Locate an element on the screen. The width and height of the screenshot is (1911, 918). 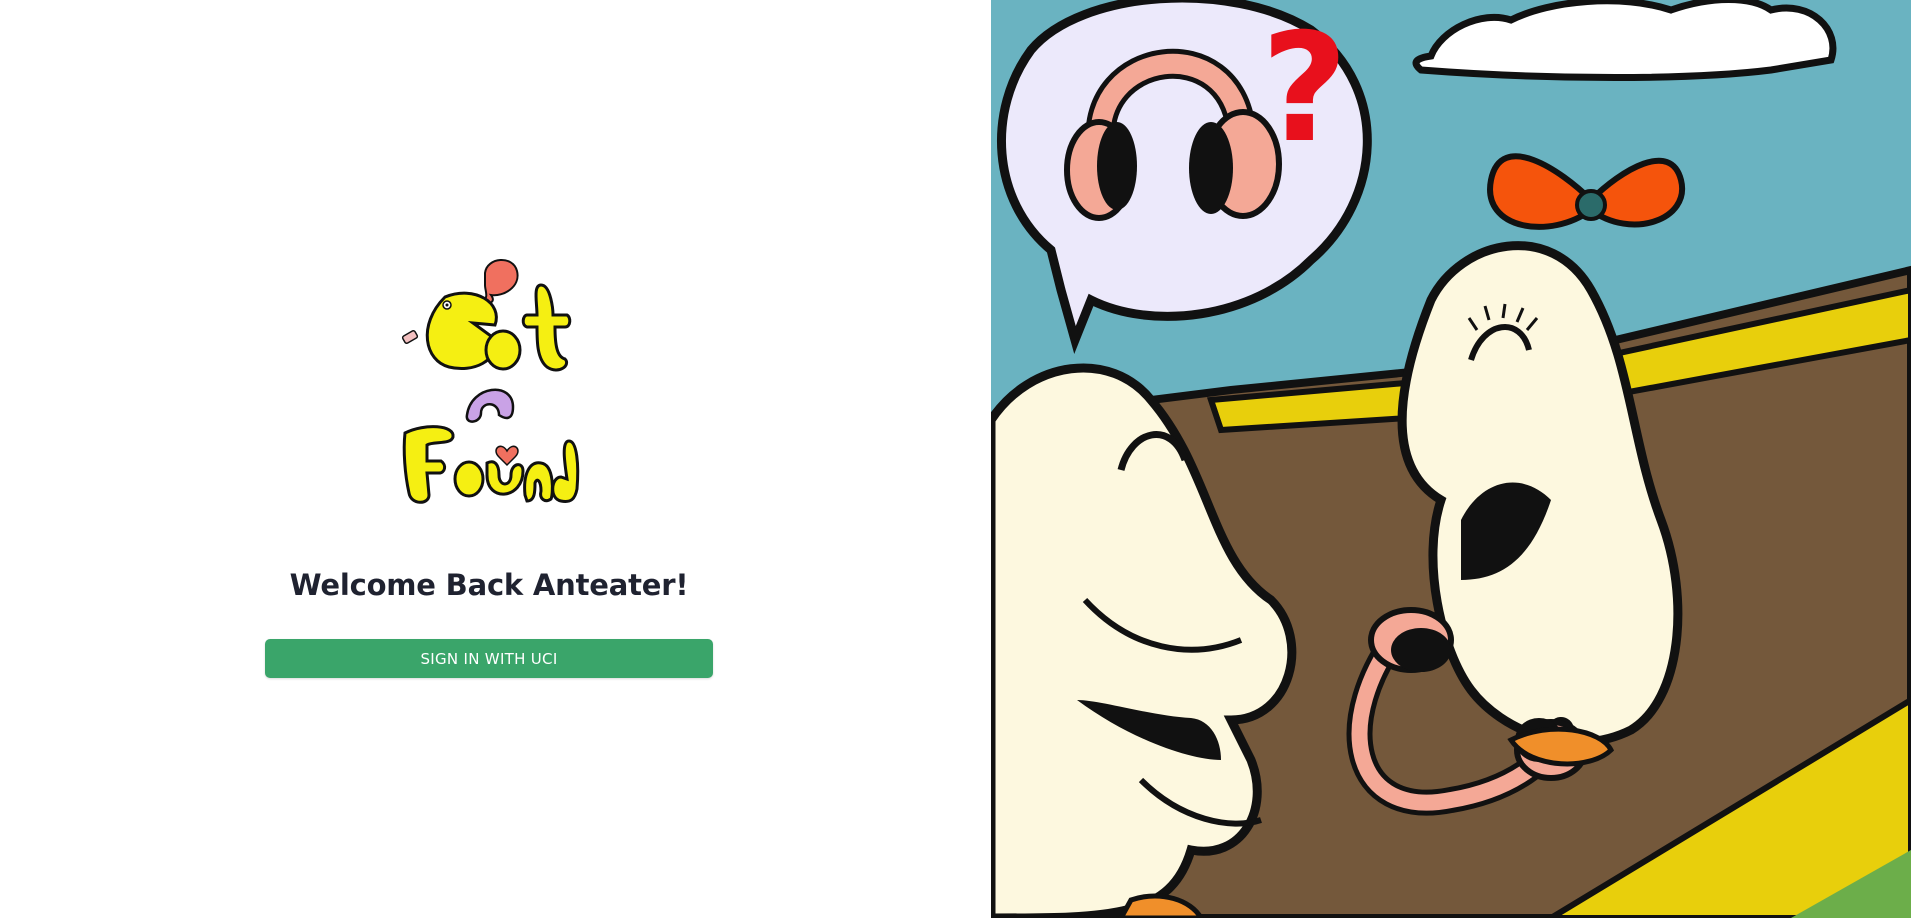
welcome-heading: Welcome Back Anteater! is located at coordinates (489, 585).